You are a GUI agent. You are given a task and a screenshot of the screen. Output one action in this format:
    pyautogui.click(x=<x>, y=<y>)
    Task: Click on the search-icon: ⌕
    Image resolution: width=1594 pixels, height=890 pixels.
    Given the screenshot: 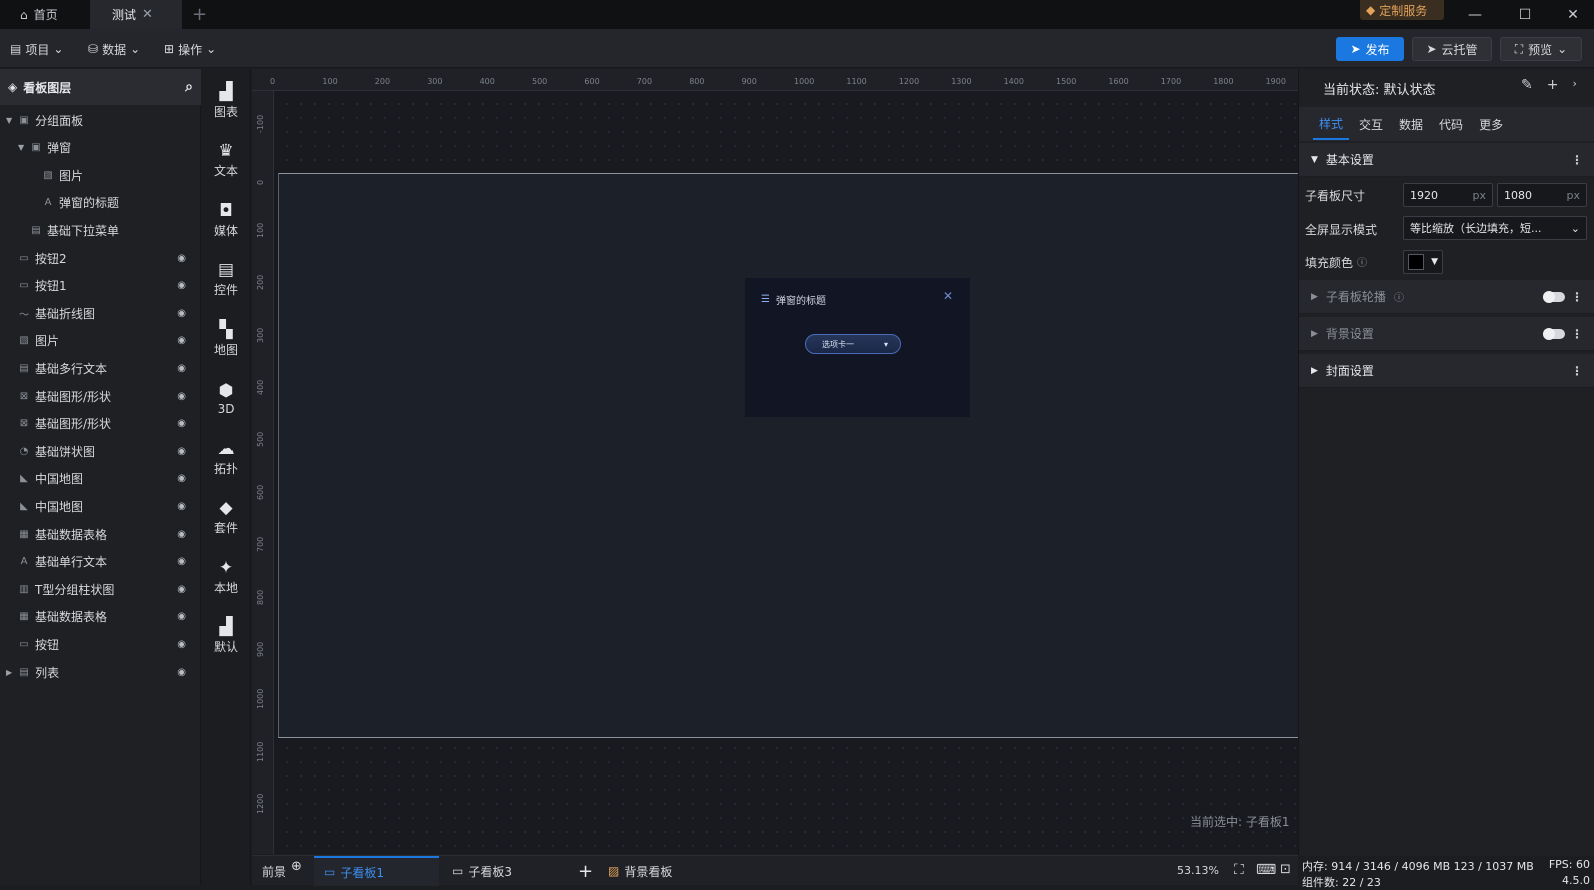 What is the action you would take?
    pyautogui.click(x=189, y=87)
    